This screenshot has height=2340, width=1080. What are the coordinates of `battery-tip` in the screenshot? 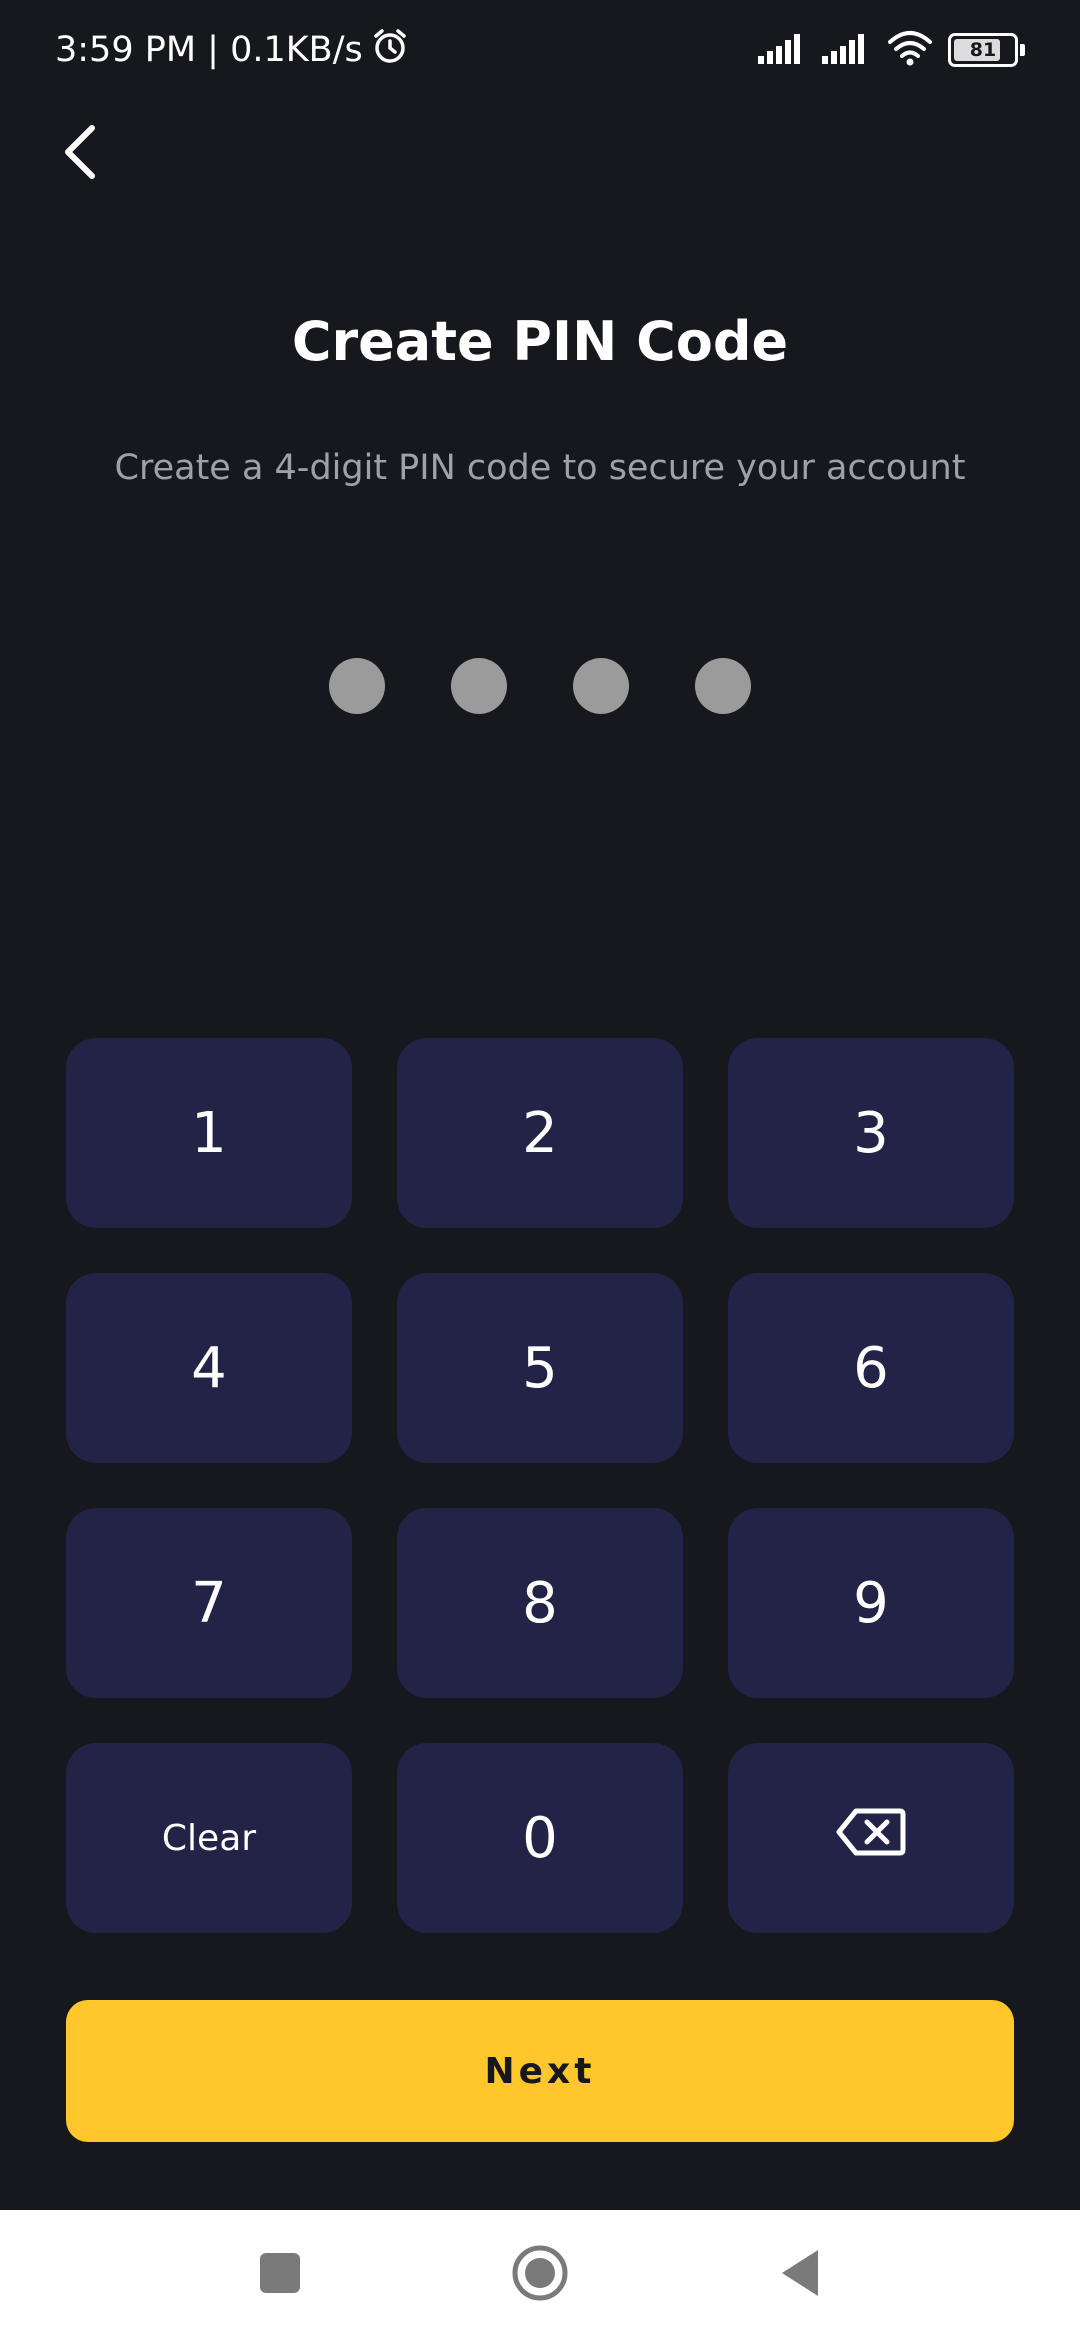 It's located at (1022, 50).